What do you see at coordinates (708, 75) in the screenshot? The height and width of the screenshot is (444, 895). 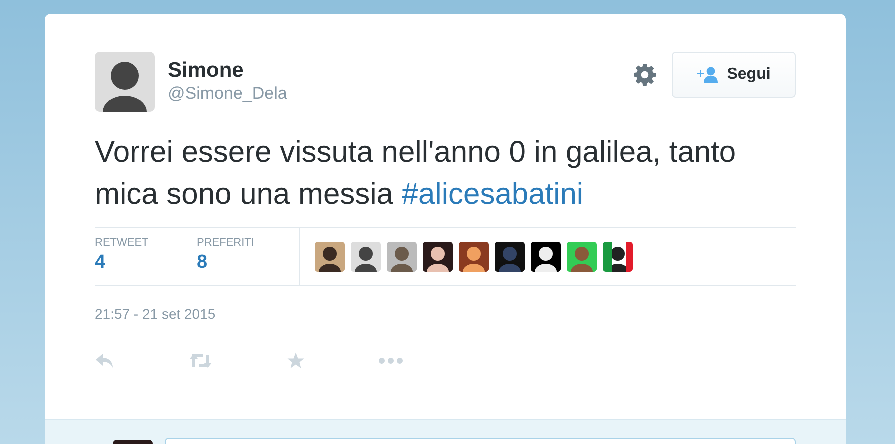 I see `add-user-icon` at bounding box center [708, 75].